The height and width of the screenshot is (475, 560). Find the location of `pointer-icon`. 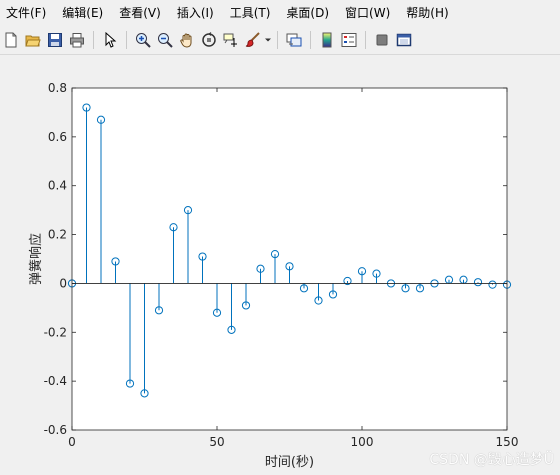

pointer-icon is located at coordinates (110, 40).